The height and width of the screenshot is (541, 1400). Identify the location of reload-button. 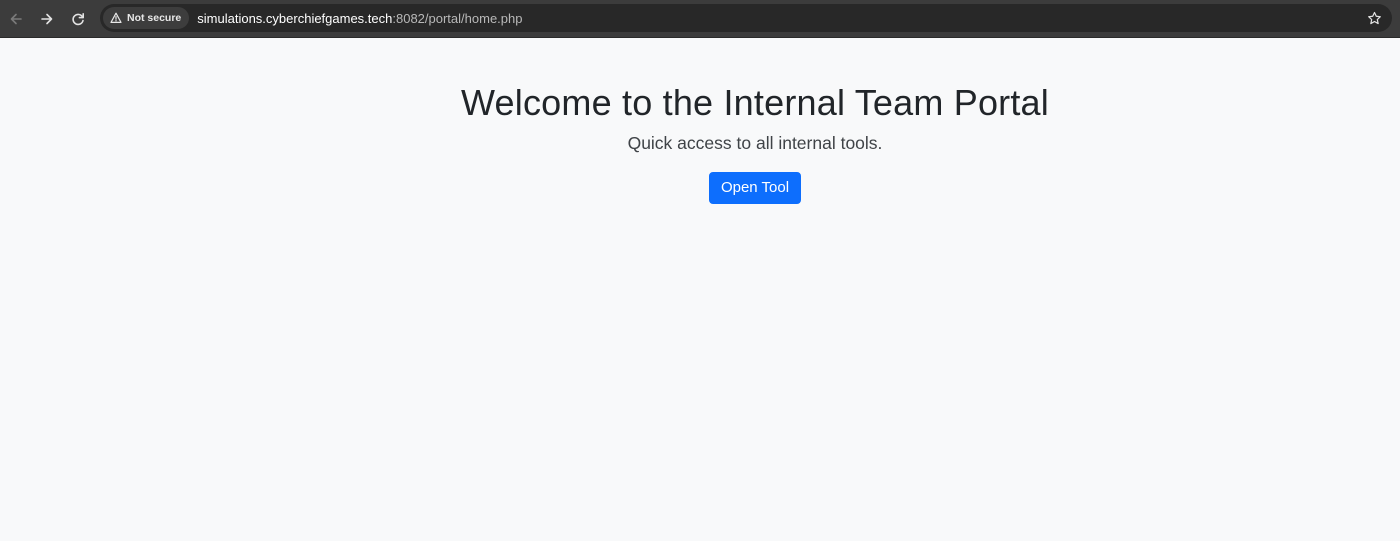
(78, 19).